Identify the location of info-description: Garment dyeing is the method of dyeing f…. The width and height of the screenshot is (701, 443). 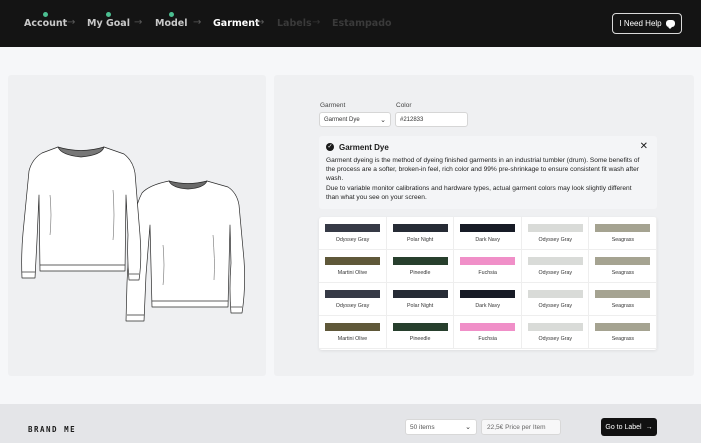
(483, 179).